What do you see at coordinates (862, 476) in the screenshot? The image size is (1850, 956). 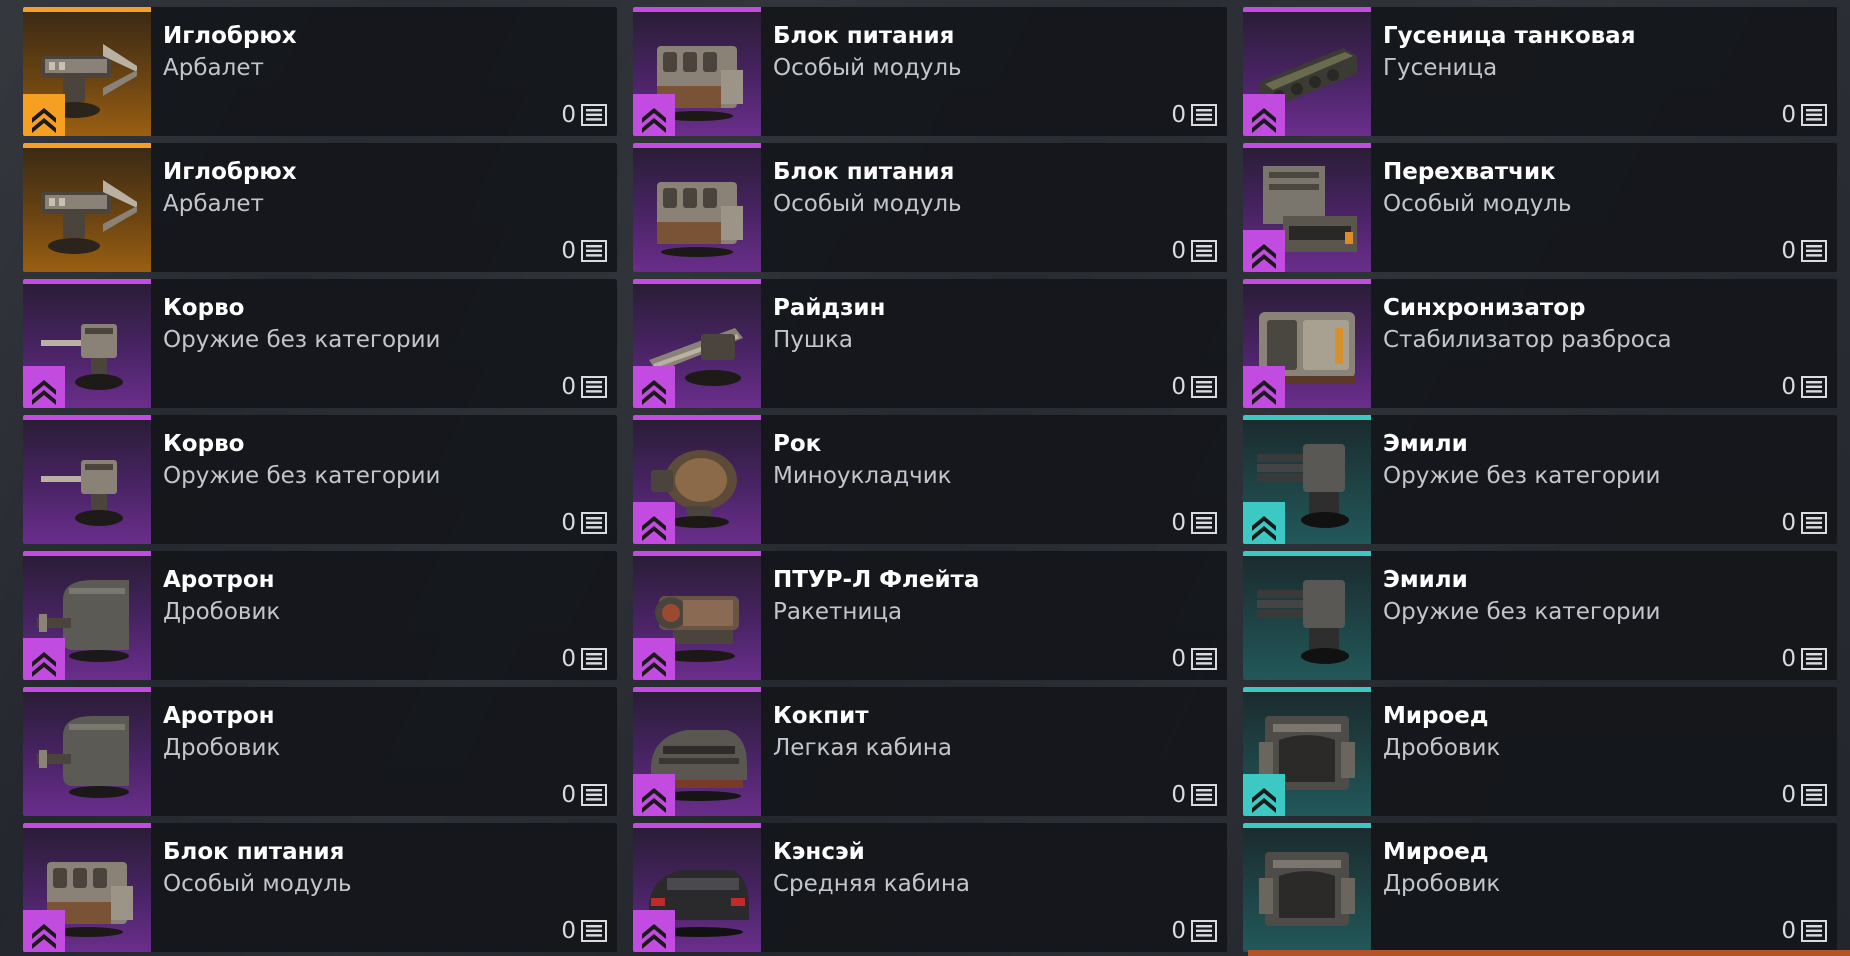 I see `item-category: Миноукладчик` at bounding box center [862, 476].